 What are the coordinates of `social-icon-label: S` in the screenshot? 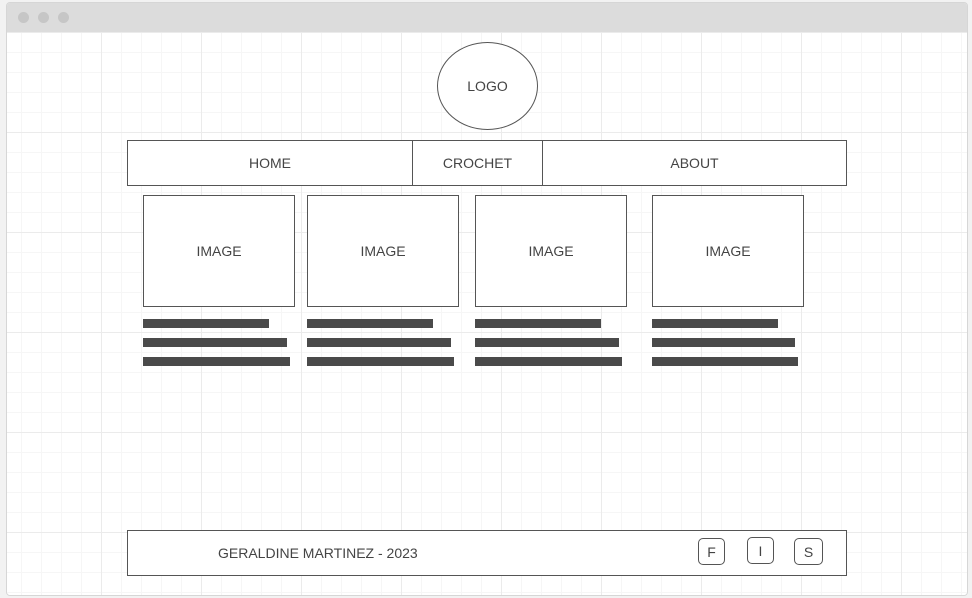 It's located at (808, 551).